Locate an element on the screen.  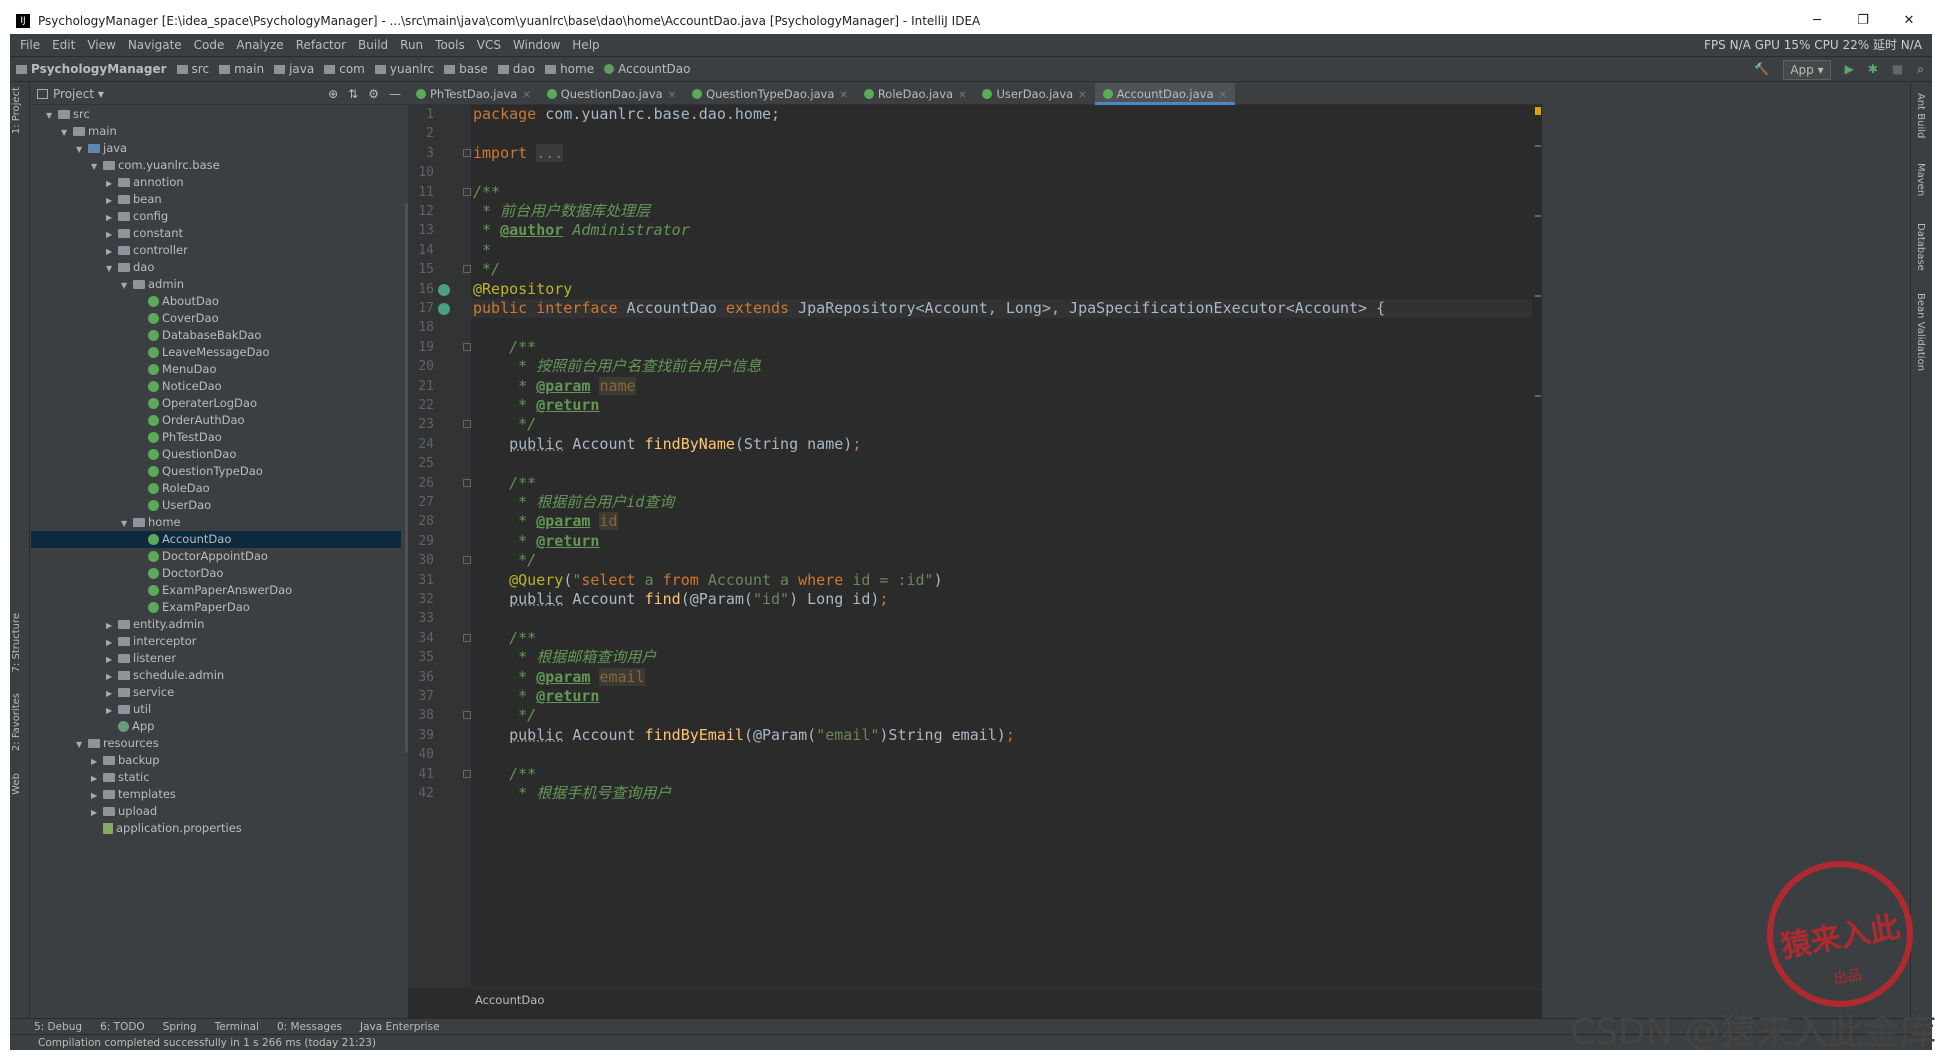
implementation-gutter-icon is located at coordinates (444, 309).